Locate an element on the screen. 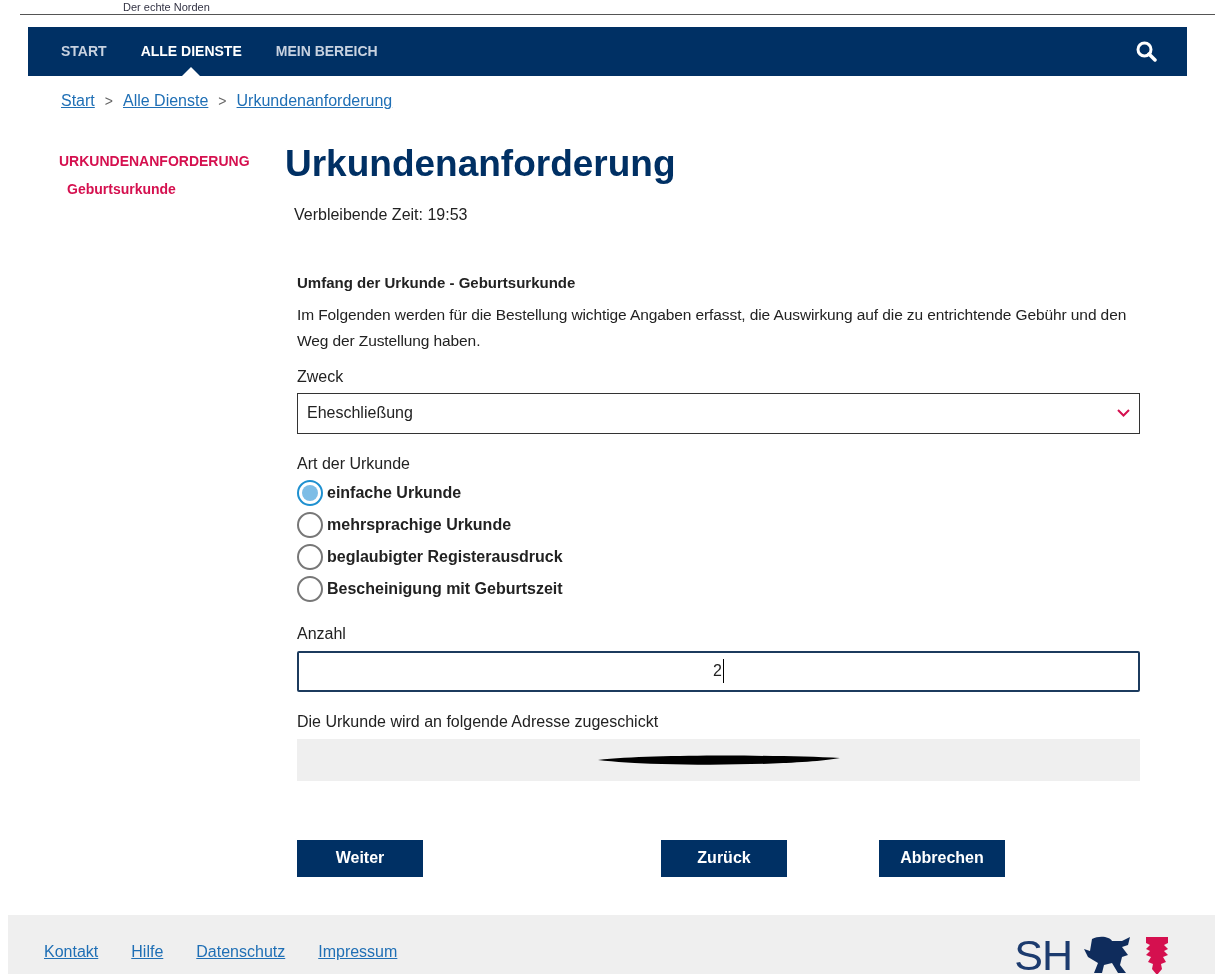 This screenshot has height=974, width=1215. logo-text: SH is located at coordinates (1043, 954).